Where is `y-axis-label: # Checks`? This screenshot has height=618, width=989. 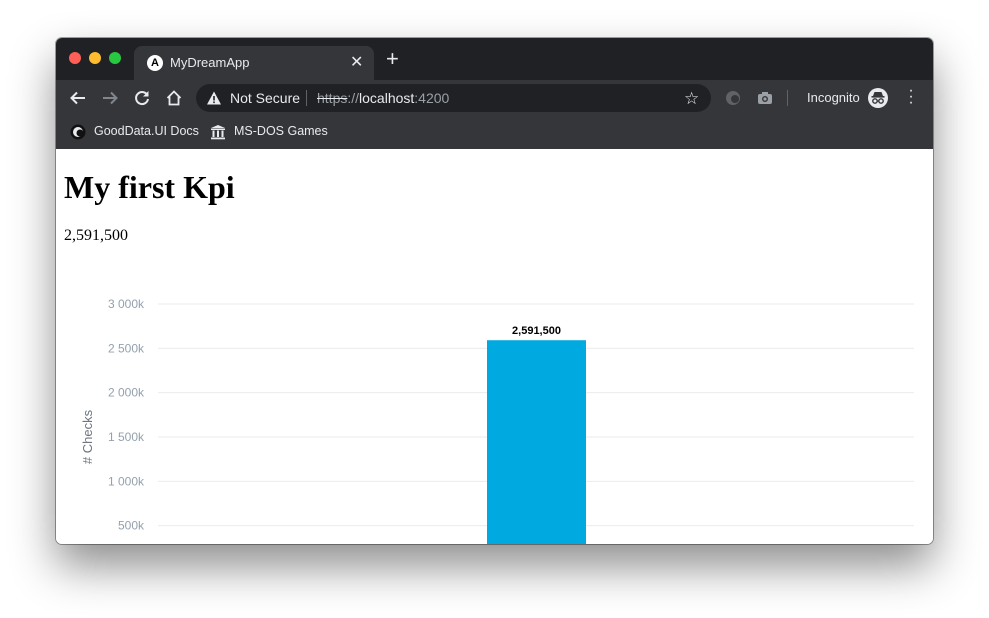 y-axis-label: # Checks is located at coordinates (87, 436).